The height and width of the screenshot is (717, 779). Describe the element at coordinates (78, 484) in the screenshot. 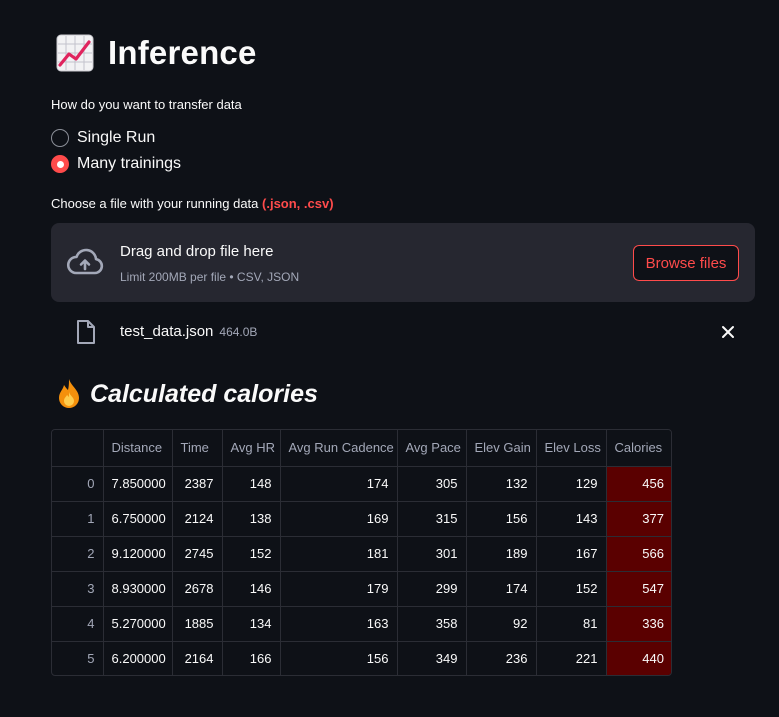

I see `row-index-cell: 0` at that location.